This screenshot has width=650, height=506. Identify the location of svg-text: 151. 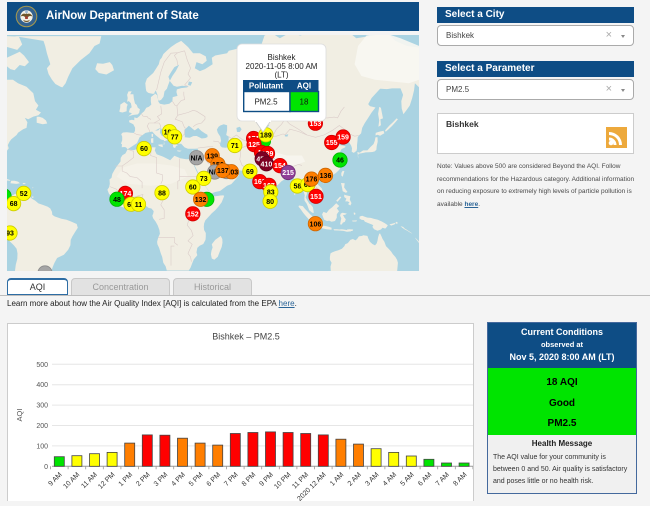
(316, 197).